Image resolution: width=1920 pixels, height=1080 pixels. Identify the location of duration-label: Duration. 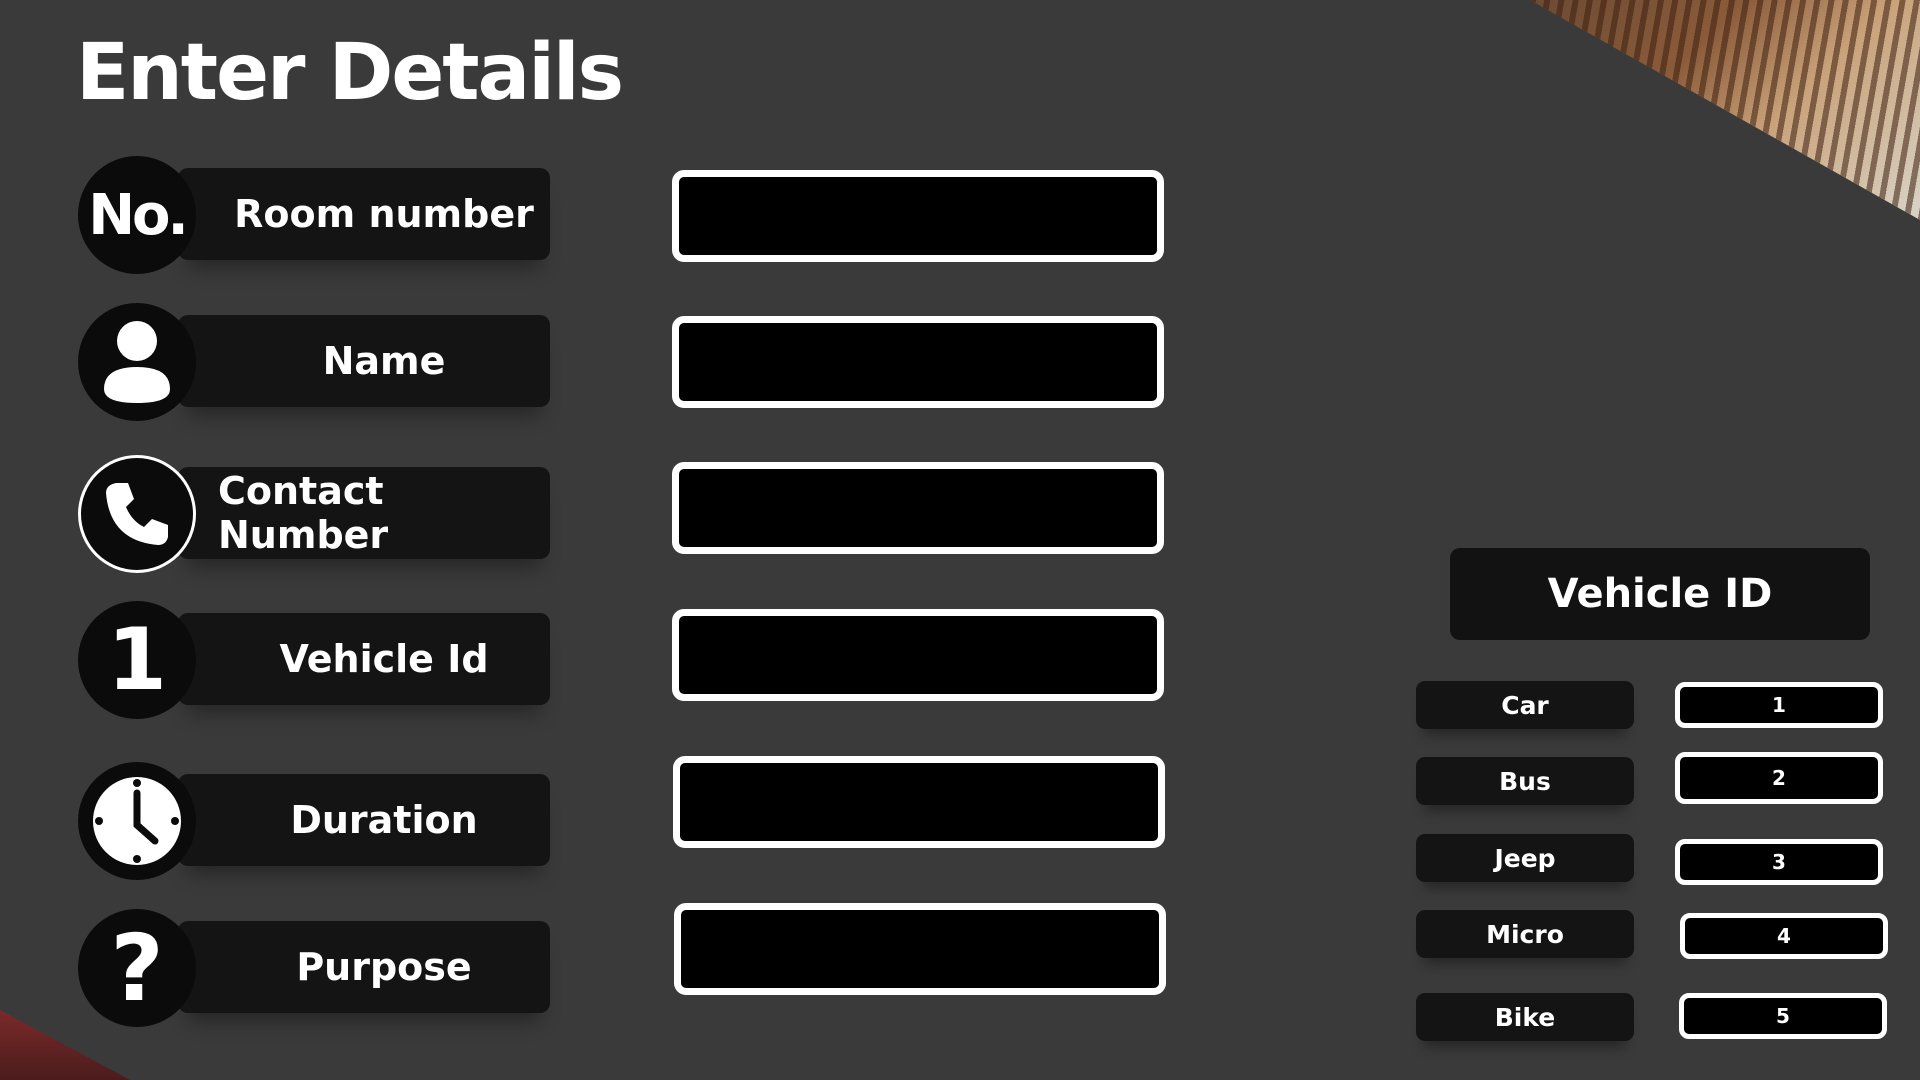
(364, 820).